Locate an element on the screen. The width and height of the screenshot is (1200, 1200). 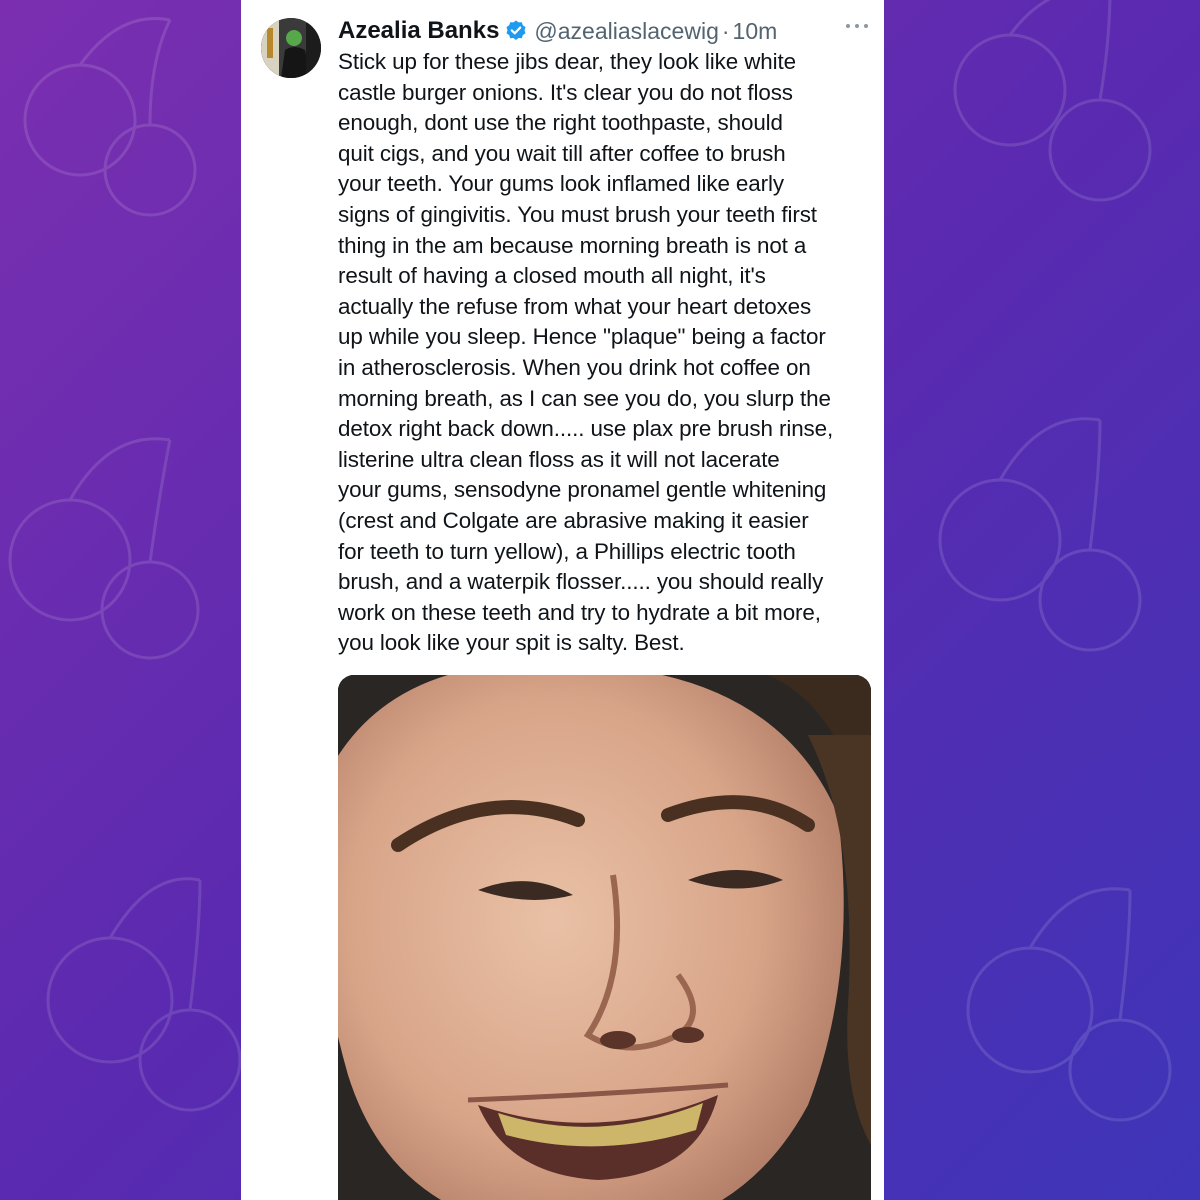
author-handle: @azealiaslacewig is located at coordinates (626, 31).